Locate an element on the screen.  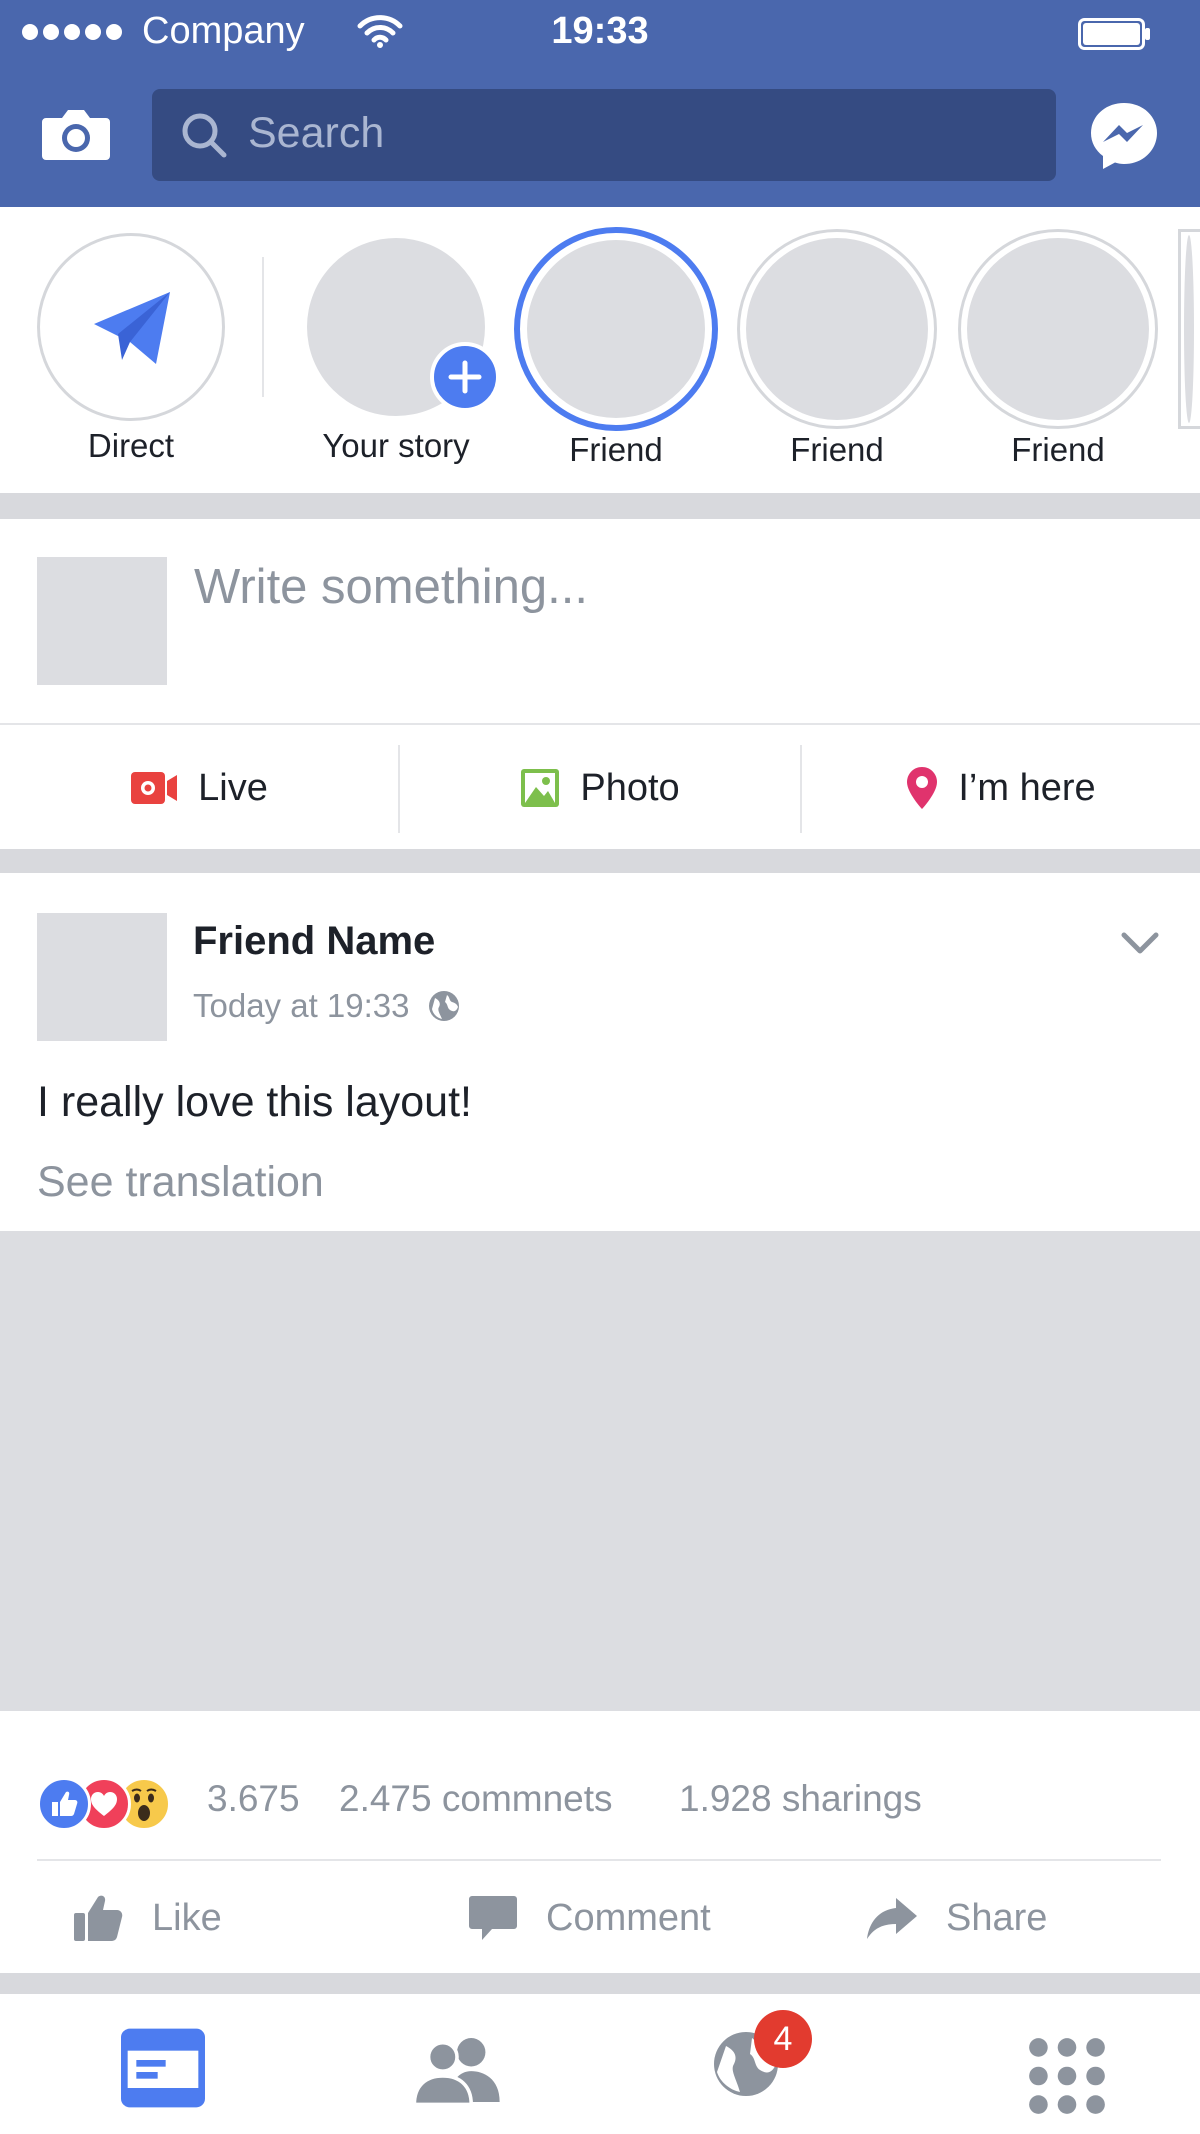
live-label: Live is located at coordinates (233, 787).